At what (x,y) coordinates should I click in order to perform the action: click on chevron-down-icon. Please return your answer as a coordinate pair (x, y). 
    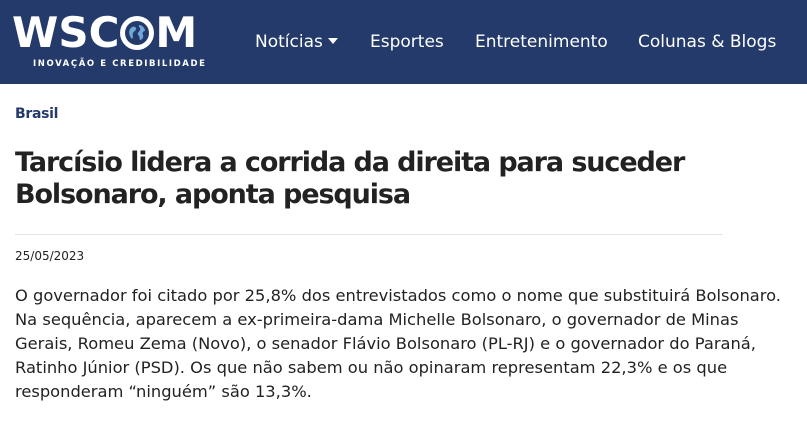
    Looking at the image, I should click on (332, 41).